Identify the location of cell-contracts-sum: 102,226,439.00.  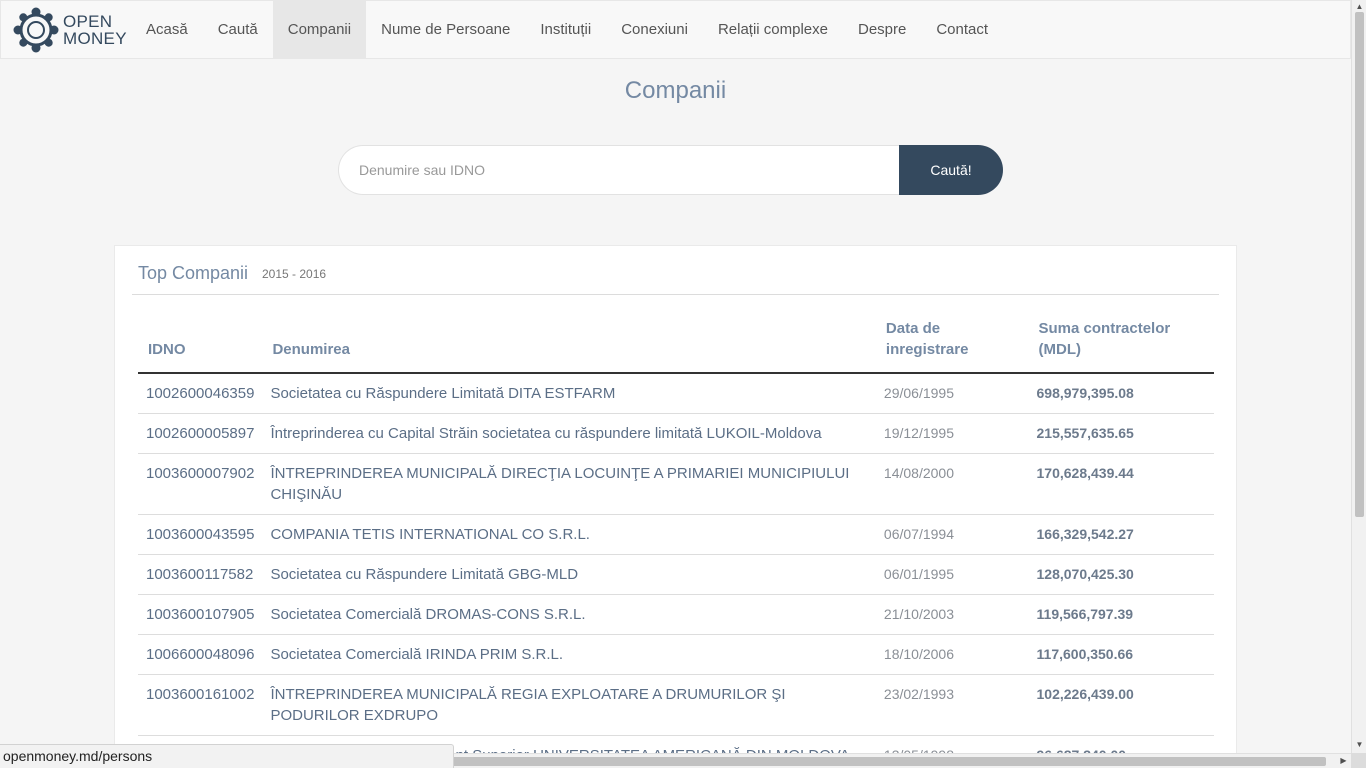
(1121, 705).